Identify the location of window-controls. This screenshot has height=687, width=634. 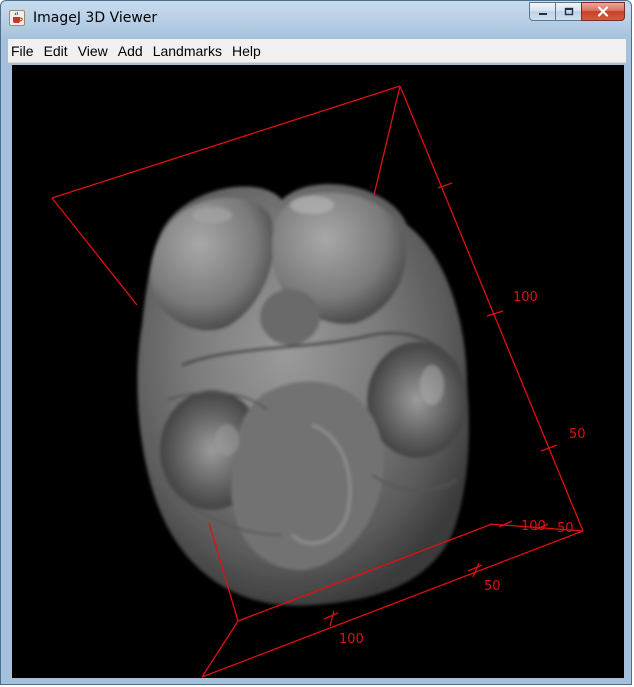
(577, 11).